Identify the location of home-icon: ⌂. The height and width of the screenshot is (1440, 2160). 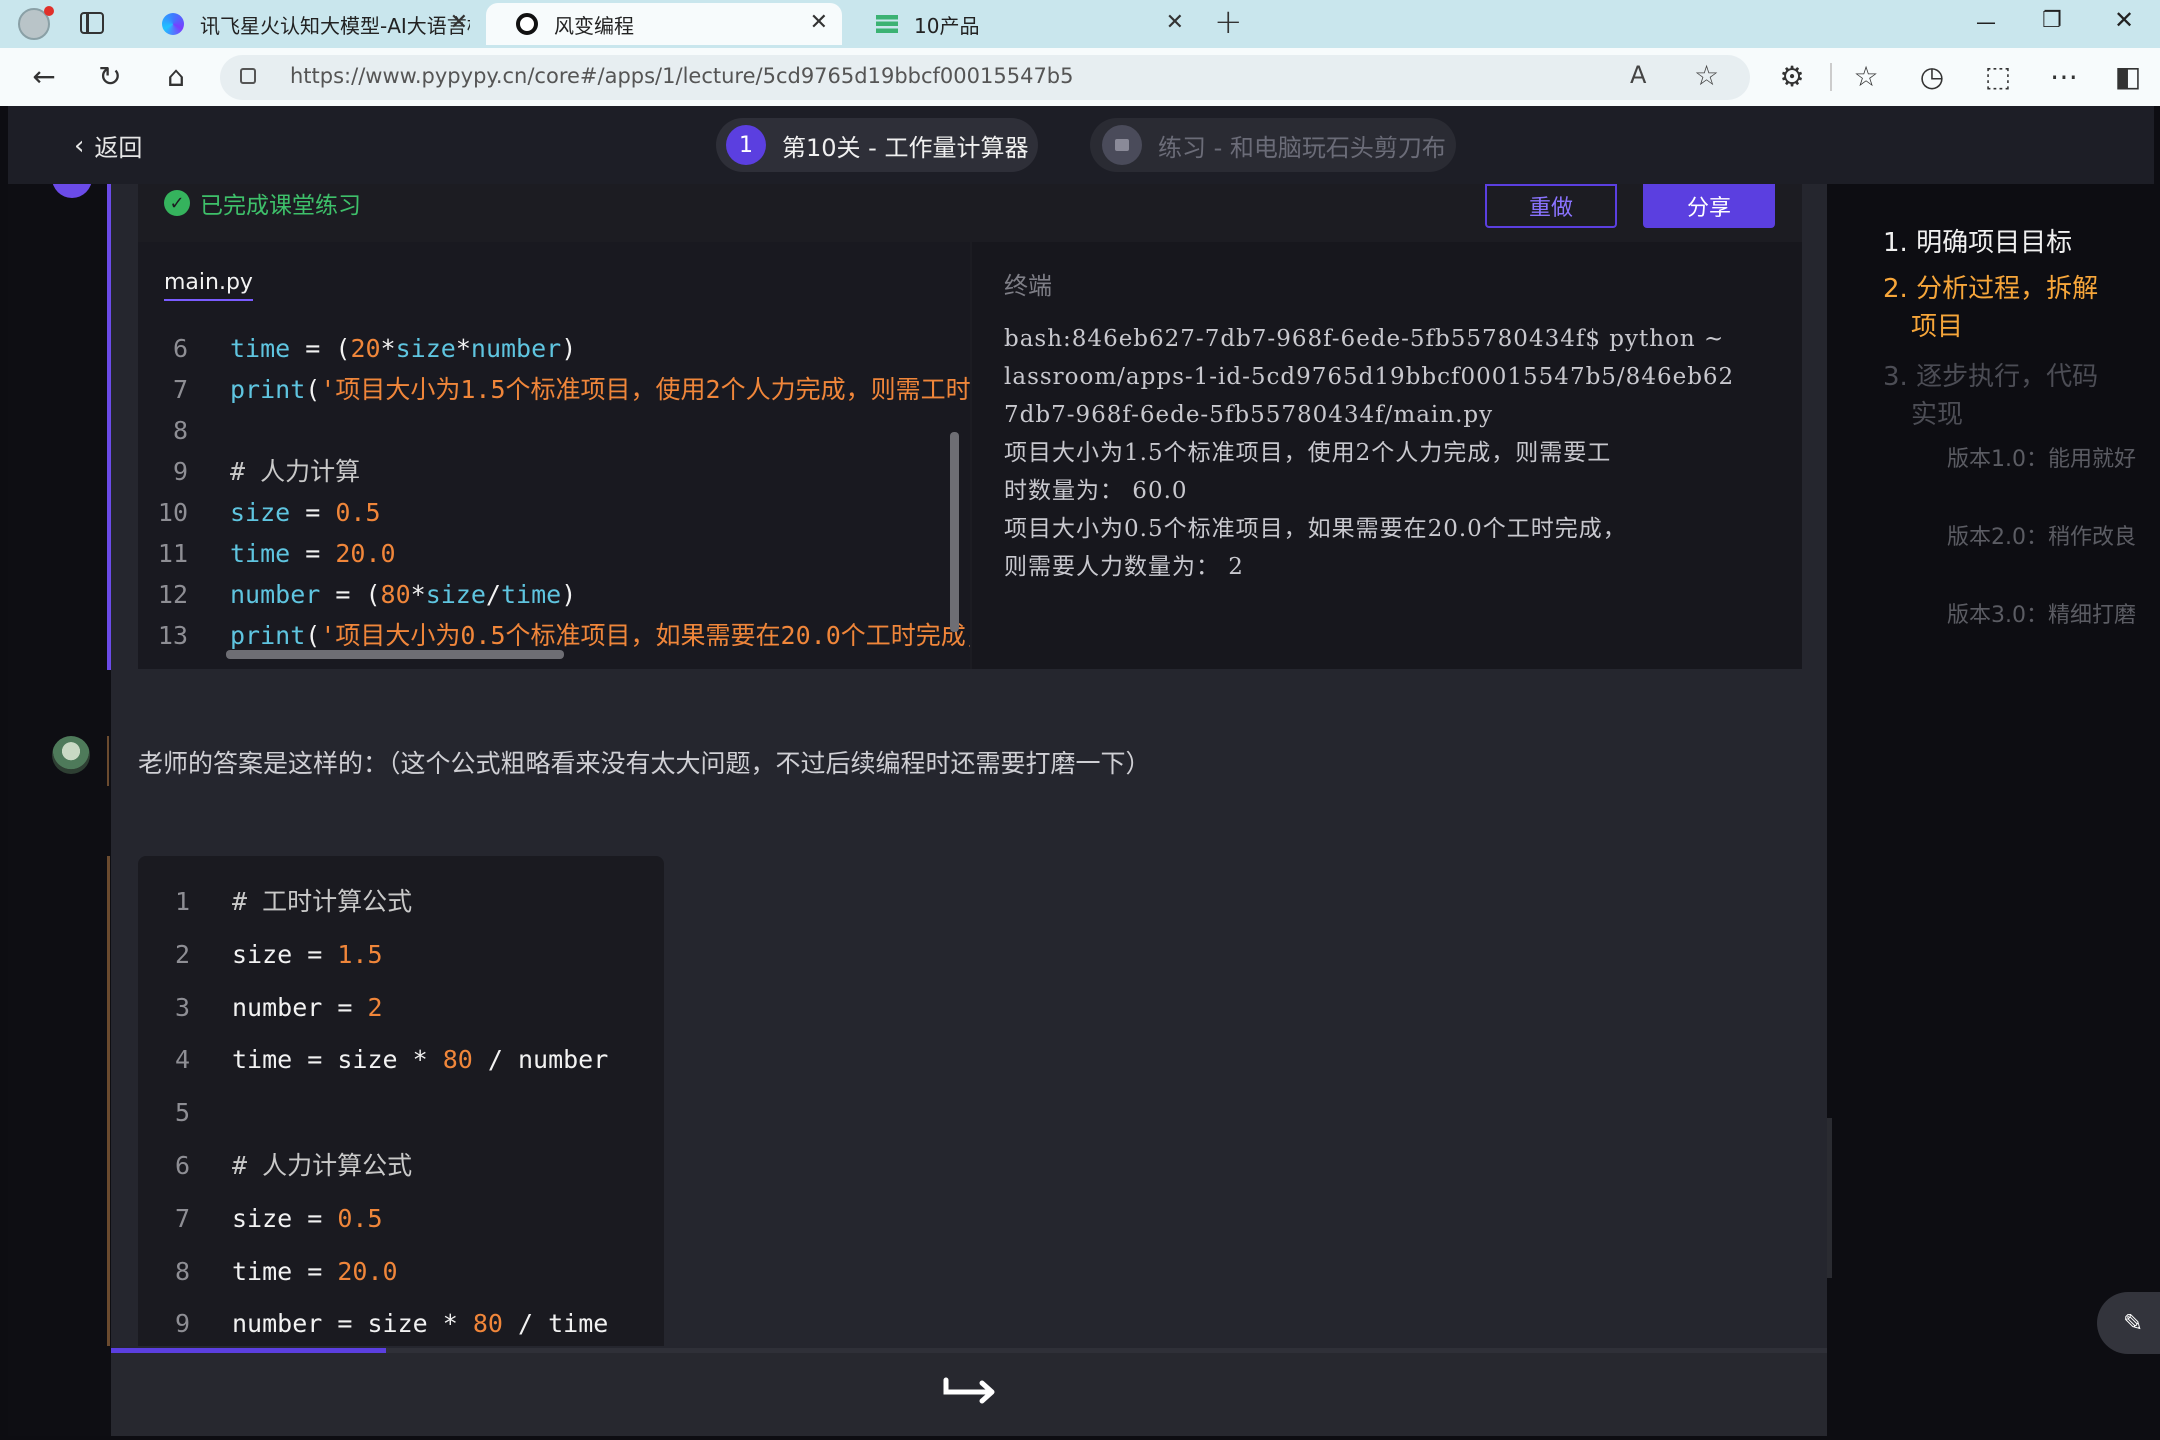
(176, 77).